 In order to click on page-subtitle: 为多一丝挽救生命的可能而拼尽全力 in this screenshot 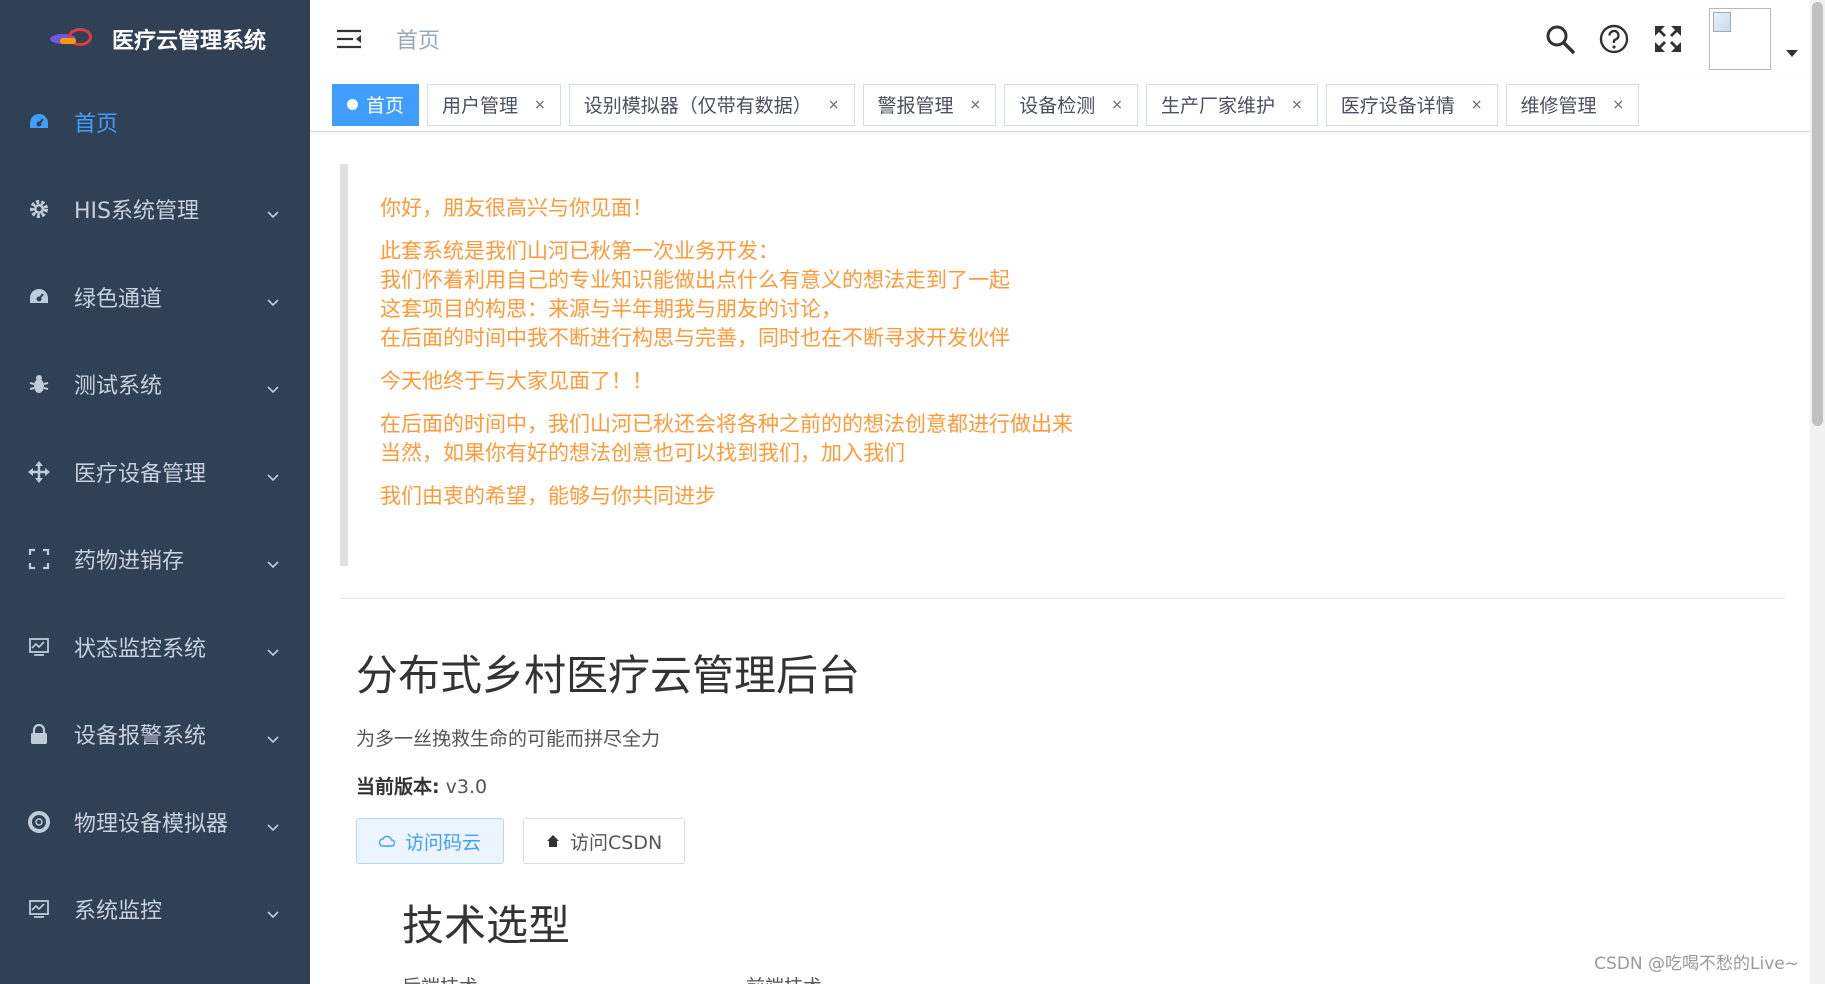, I will do `click(508, 739)`.